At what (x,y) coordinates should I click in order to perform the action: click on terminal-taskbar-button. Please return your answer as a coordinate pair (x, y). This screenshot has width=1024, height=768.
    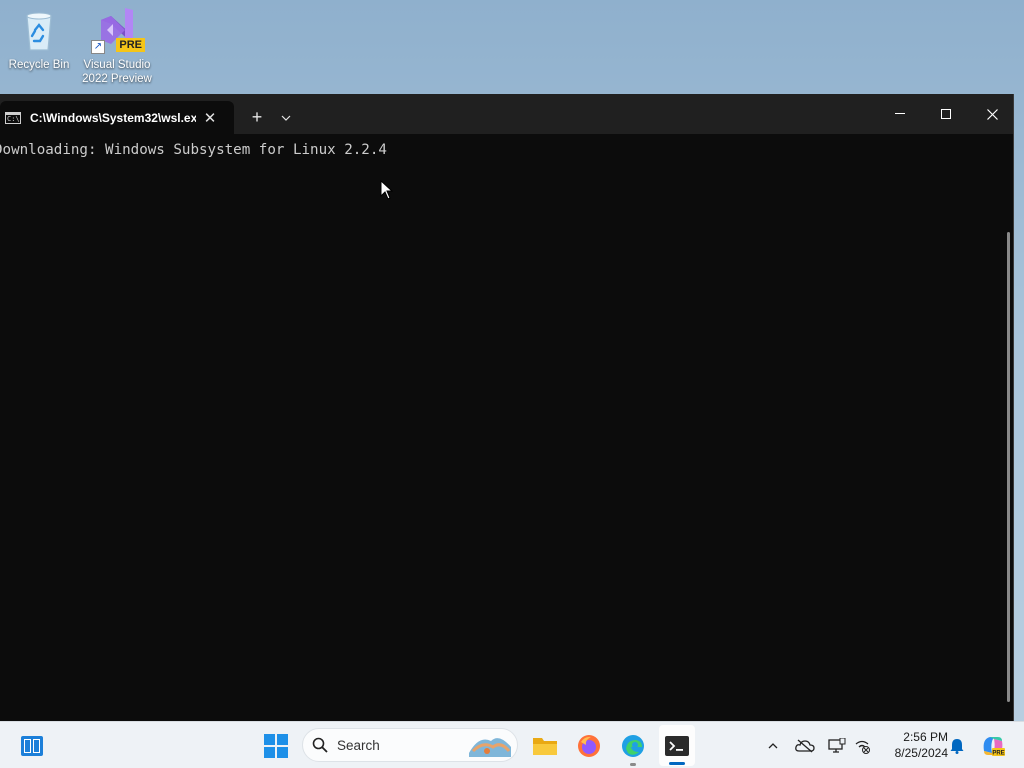
    Looking at the image, I should click on (677, 745).